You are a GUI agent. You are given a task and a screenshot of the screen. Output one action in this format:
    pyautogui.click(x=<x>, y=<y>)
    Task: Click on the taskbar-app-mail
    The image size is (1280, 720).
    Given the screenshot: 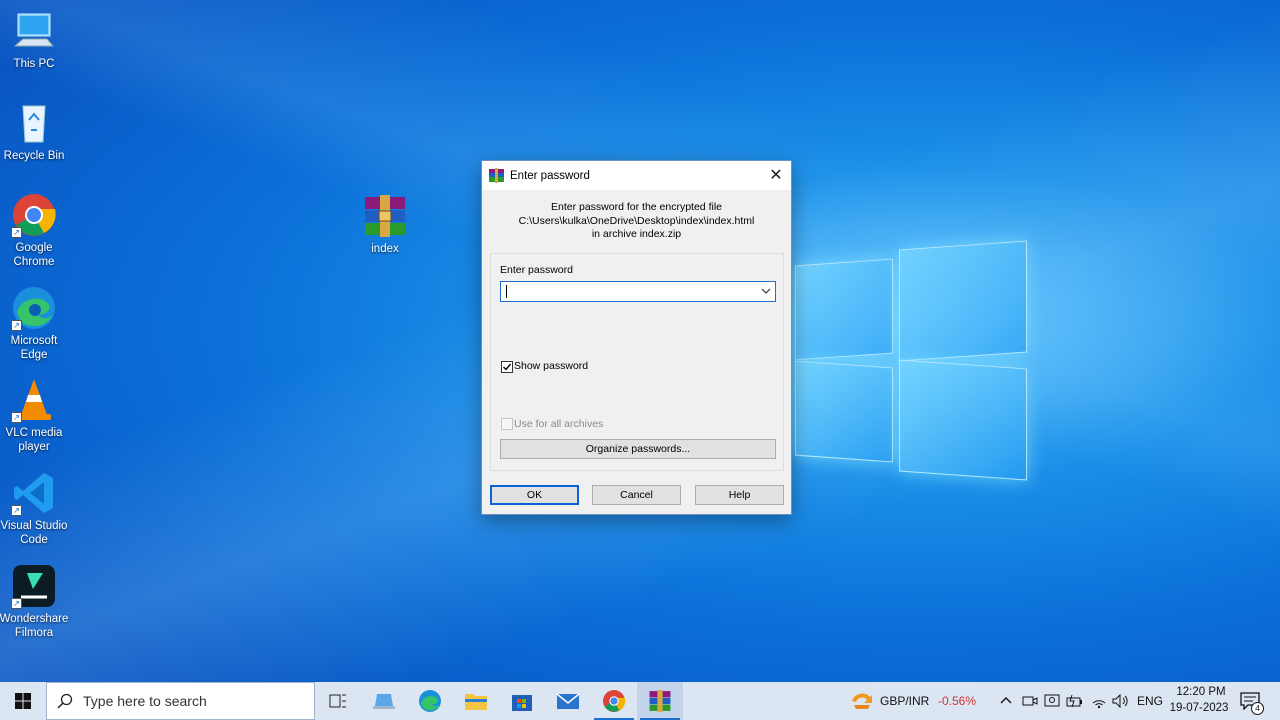 What is the action you would take?
    pyautogui.click(x=568, y=701)
    